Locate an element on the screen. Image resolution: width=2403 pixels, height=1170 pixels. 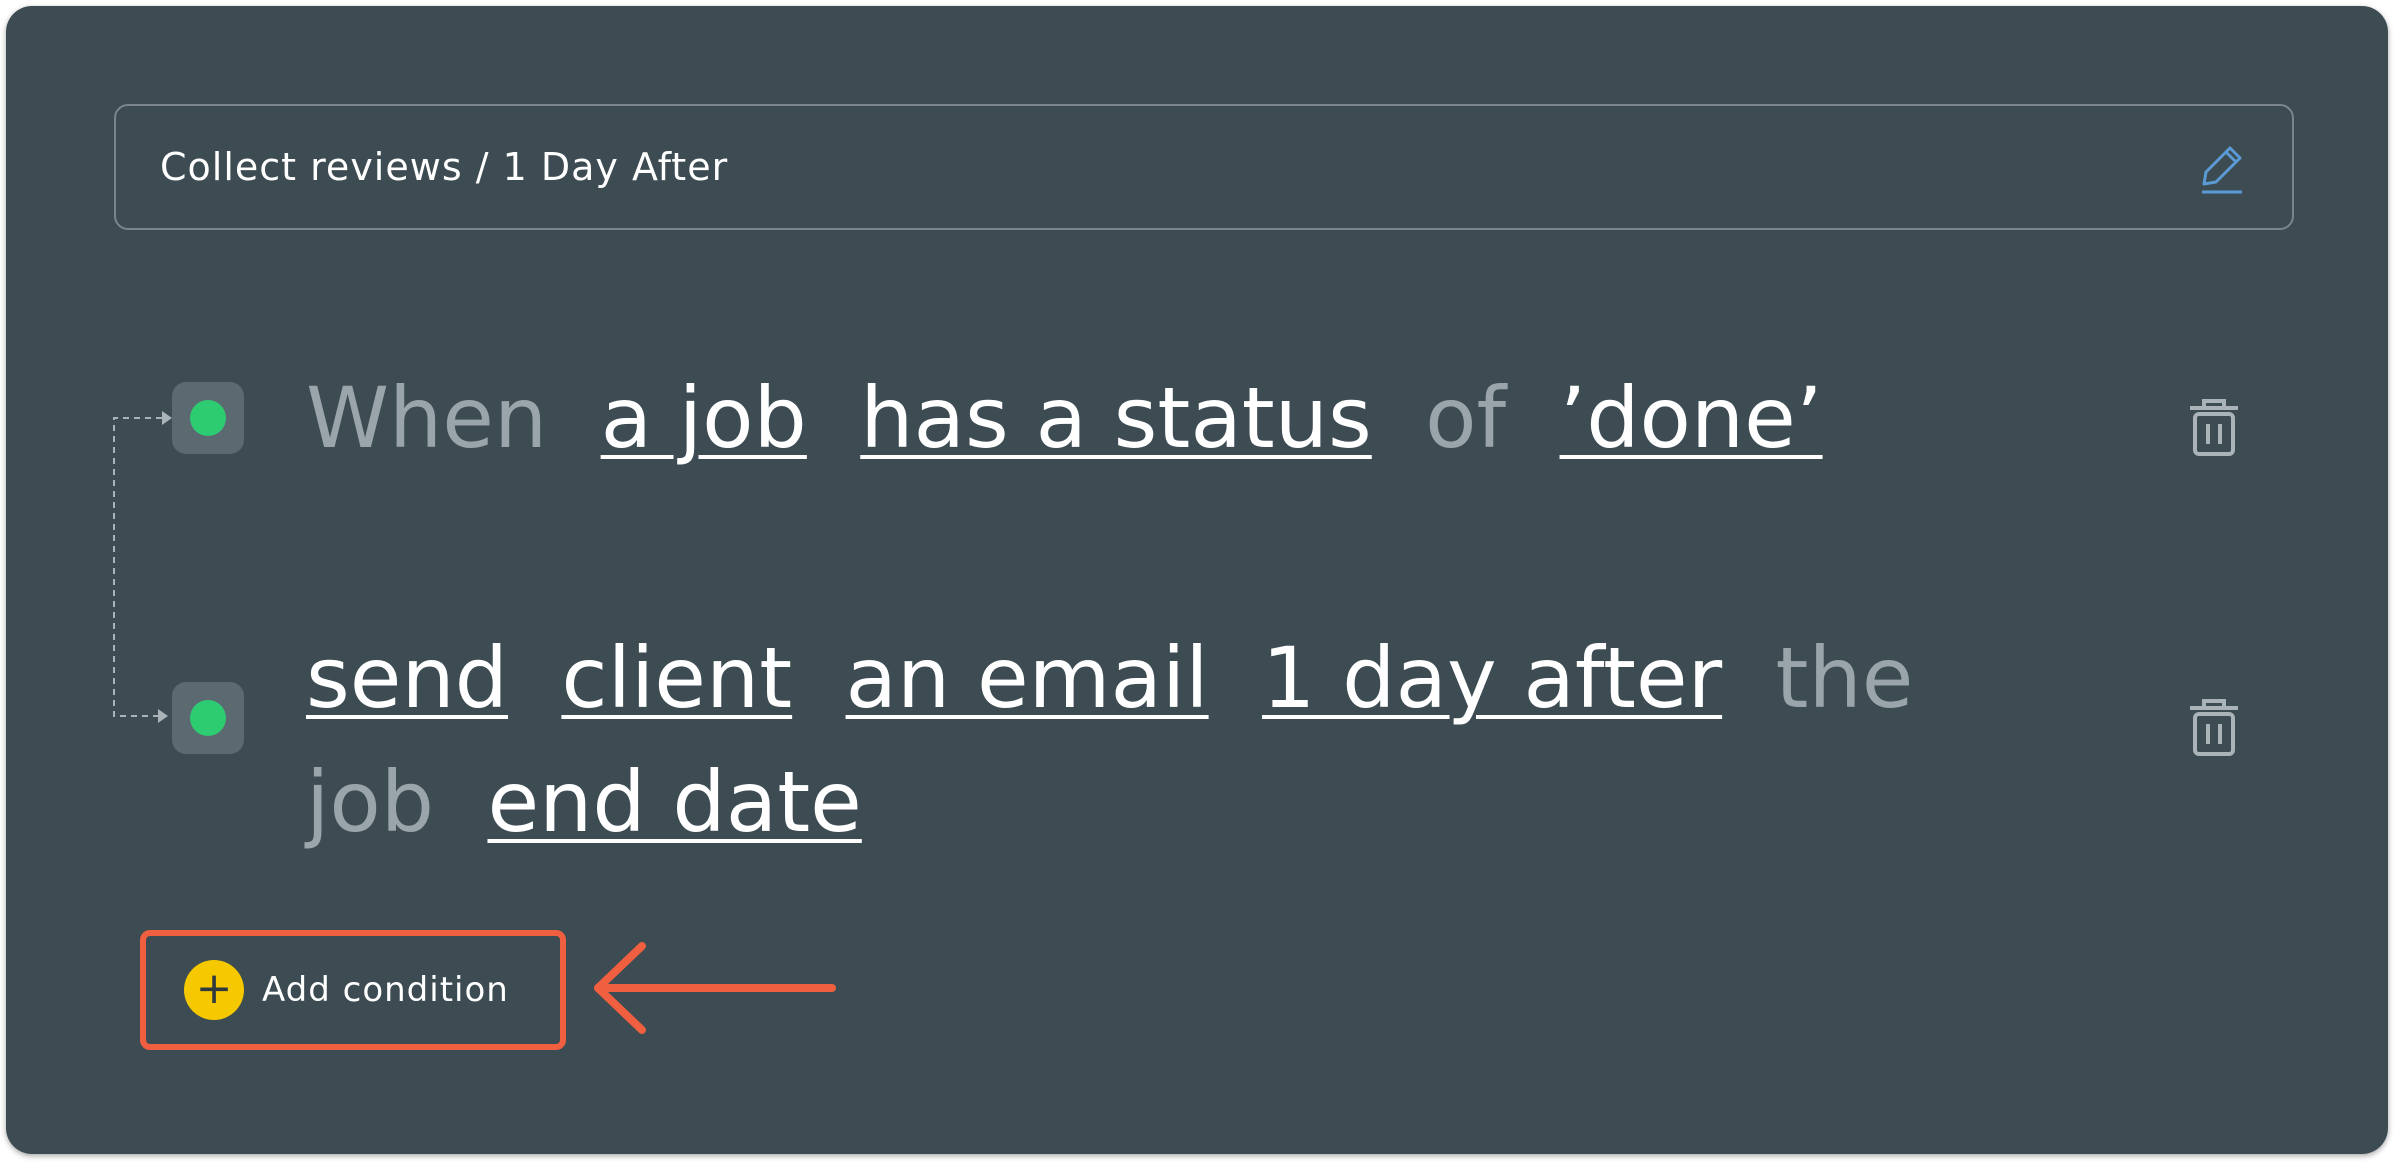
rule-token: client is located at coordinates (676, 678).